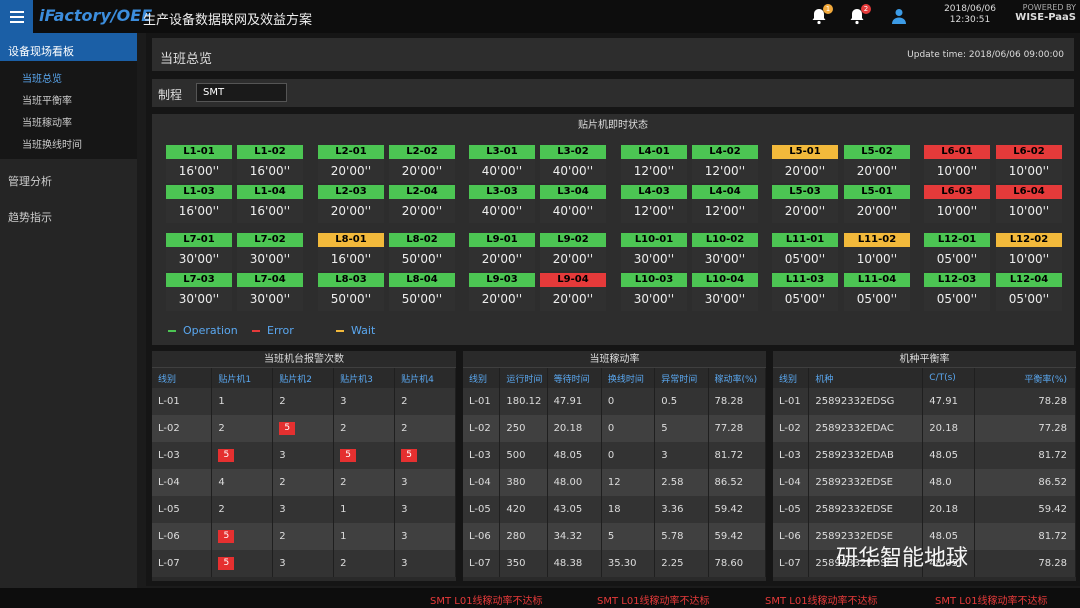 The width and height of the screenshot is (1080, 608). Describe the element at coordinates (791, 428) in the screenshot. I see `table-cell: L-02` at that location.